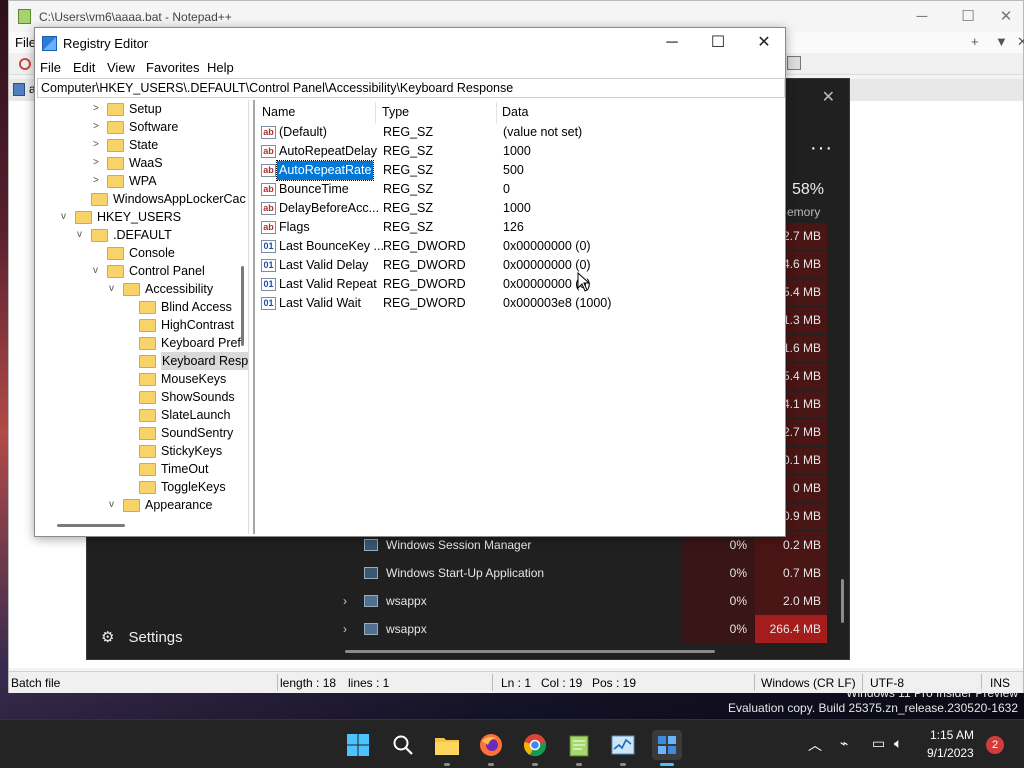 The width and height of the screenshot is (1024, 768). Describe the element at coordinates (121, 67) in the screenshot. I see `menu-view: View` at that location.